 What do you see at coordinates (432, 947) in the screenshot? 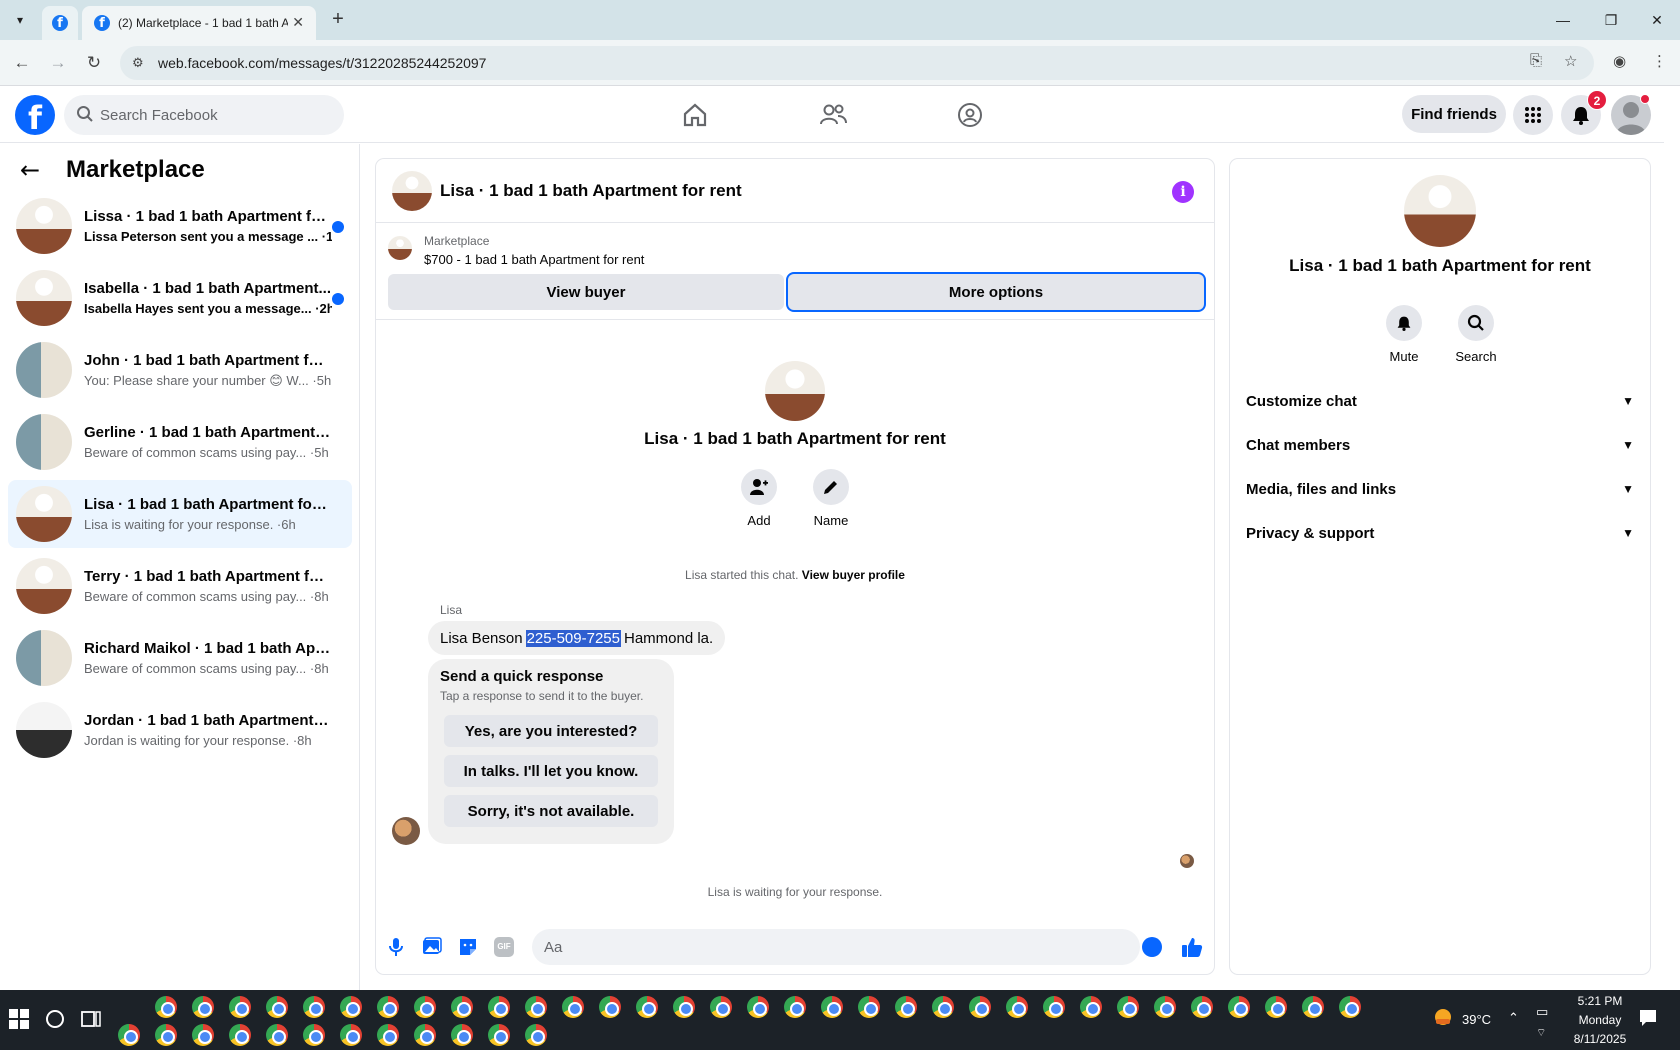
I see `attach-photo-button` at bounding box center [432, 947].